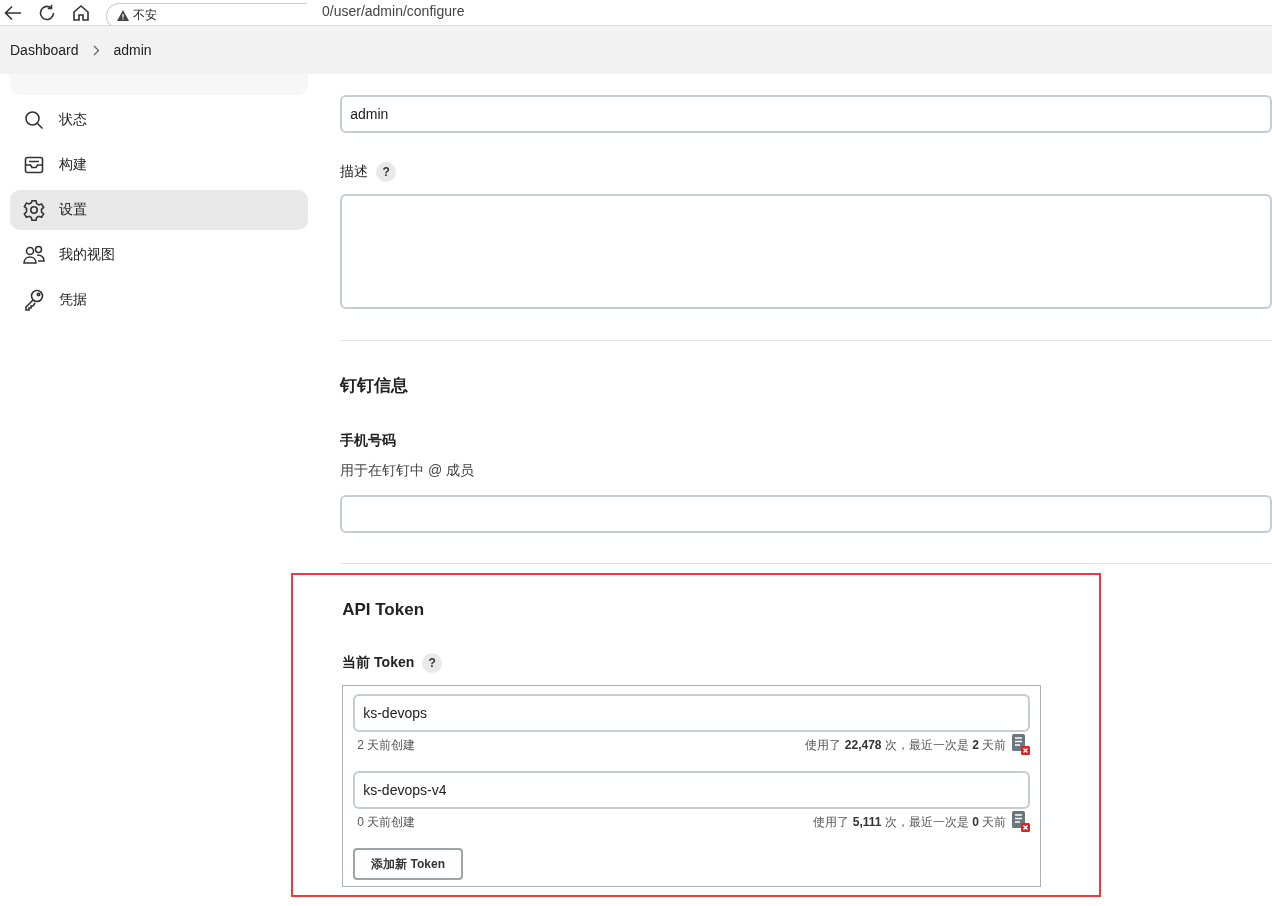 Image resolution: width=1272 pixels, height=906 pixels. I want to click on sidebar-item: 我的视图, so click(159, 255).